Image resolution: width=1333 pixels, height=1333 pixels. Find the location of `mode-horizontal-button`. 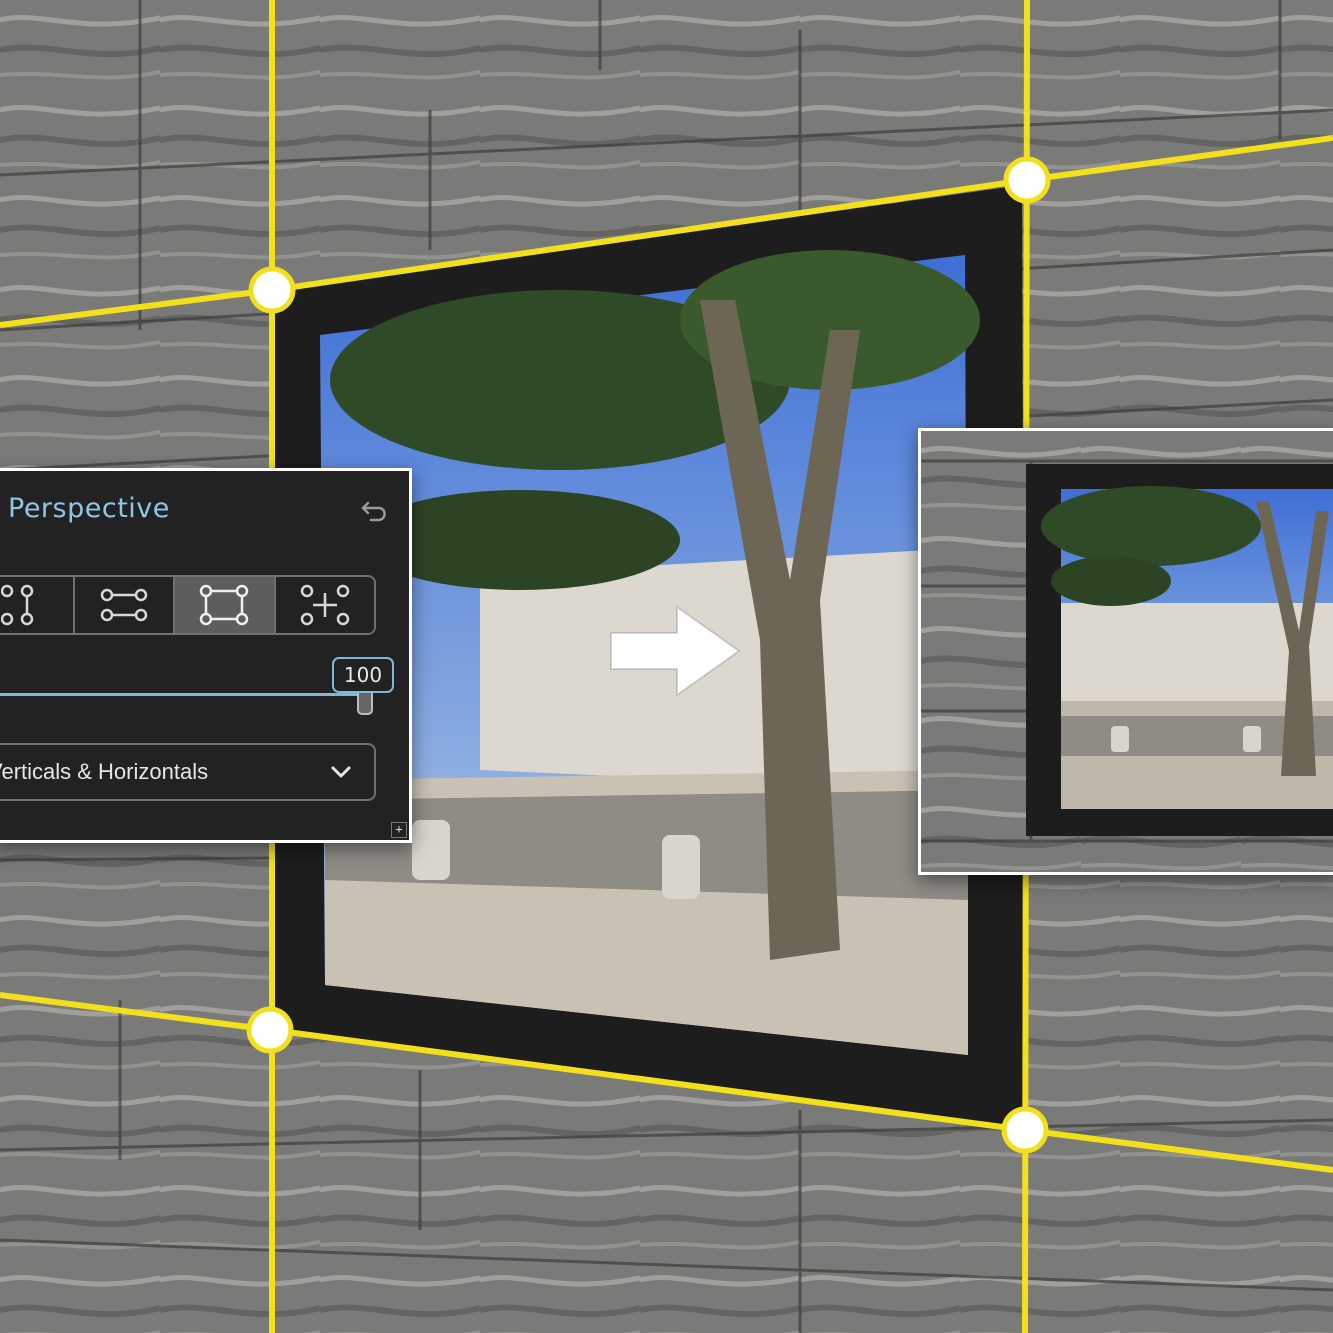

mode-horizontal-button is located at coordinates (124, 605).